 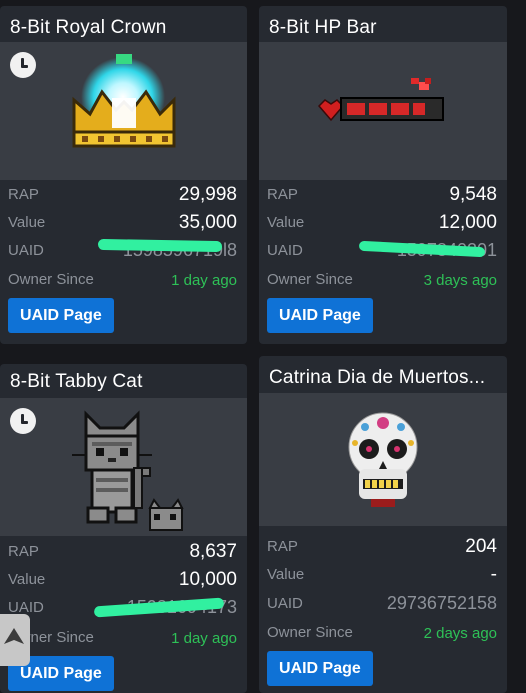 I want to click on royal-crown-image, so click(x=124, y=101).